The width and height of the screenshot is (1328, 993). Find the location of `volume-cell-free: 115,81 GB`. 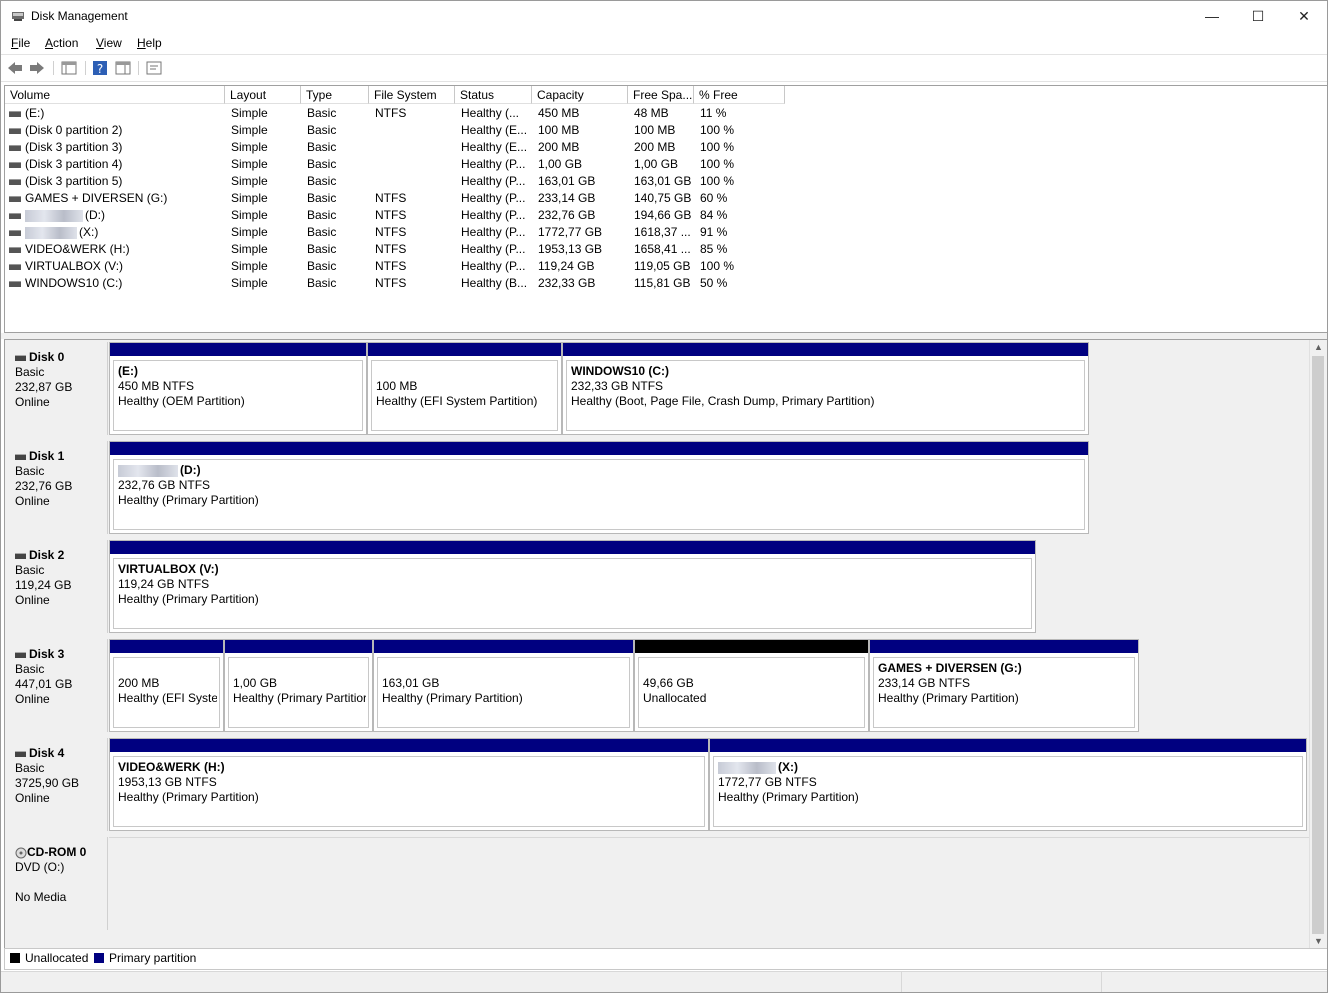

volume-cell-free: 115,81 GB is located at coordinates (662, 283).